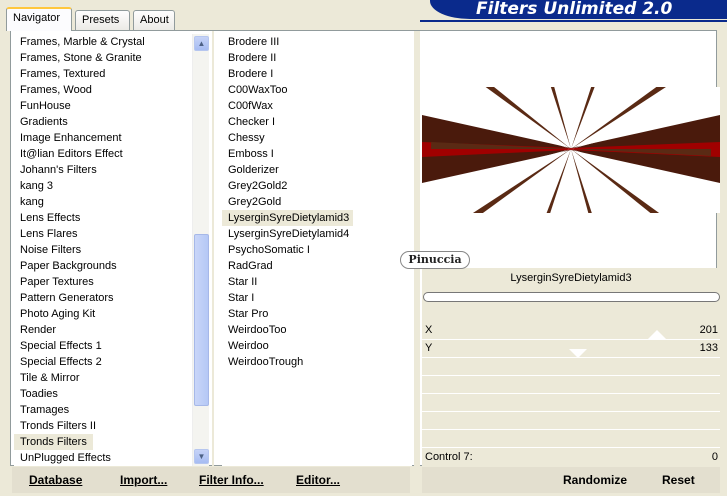 The width and height of the screenshot is (727, 496). What do you see at coordinates (103, 330) in the screenshot?
I see `category-item: Render` at bounding box center [103, 330].